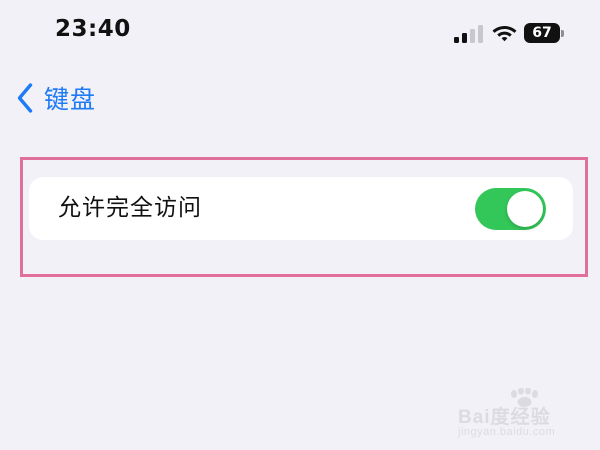 Image resolution: width=600 pixels, height=450 pixels. What do you see at coordinates (70, 99) in the screenshot?
I see `back-label: 键盘` at bounding box center [70, 99].